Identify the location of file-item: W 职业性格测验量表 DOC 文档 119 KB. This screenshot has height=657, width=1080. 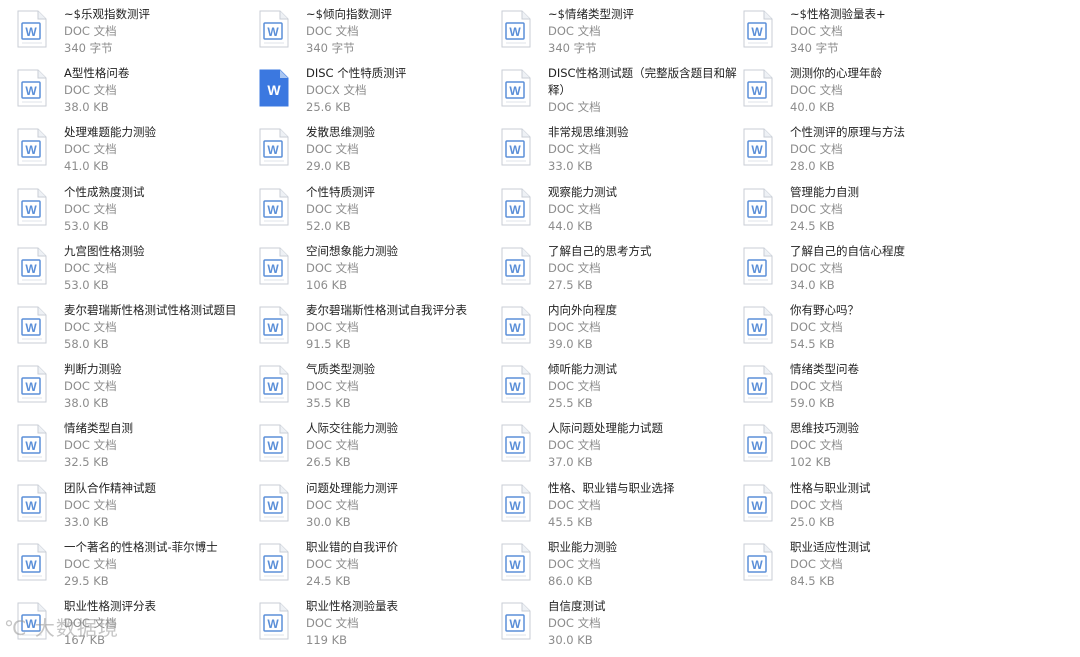
(380, 627).